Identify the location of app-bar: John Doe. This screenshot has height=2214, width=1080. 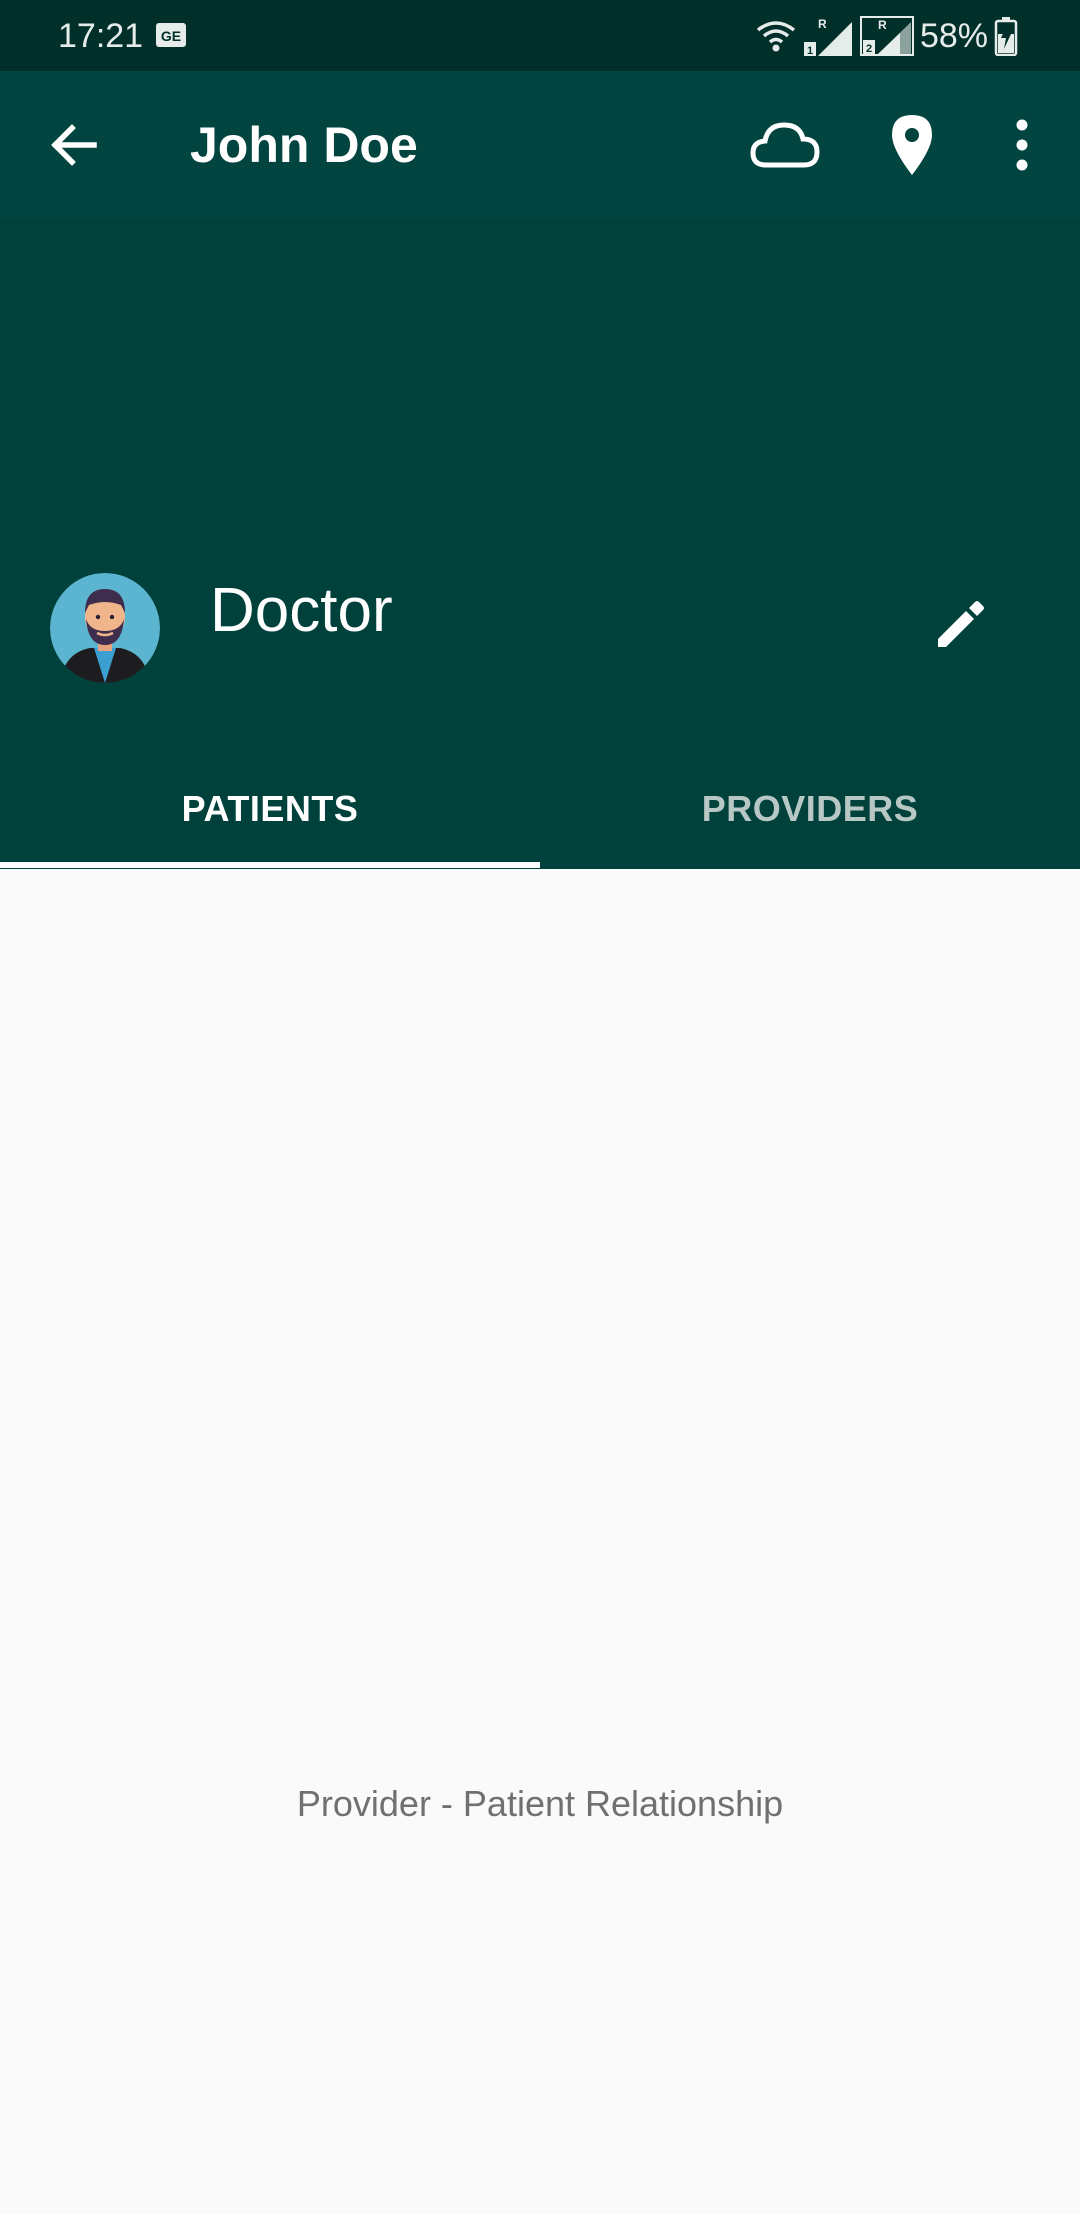
(540, 145).